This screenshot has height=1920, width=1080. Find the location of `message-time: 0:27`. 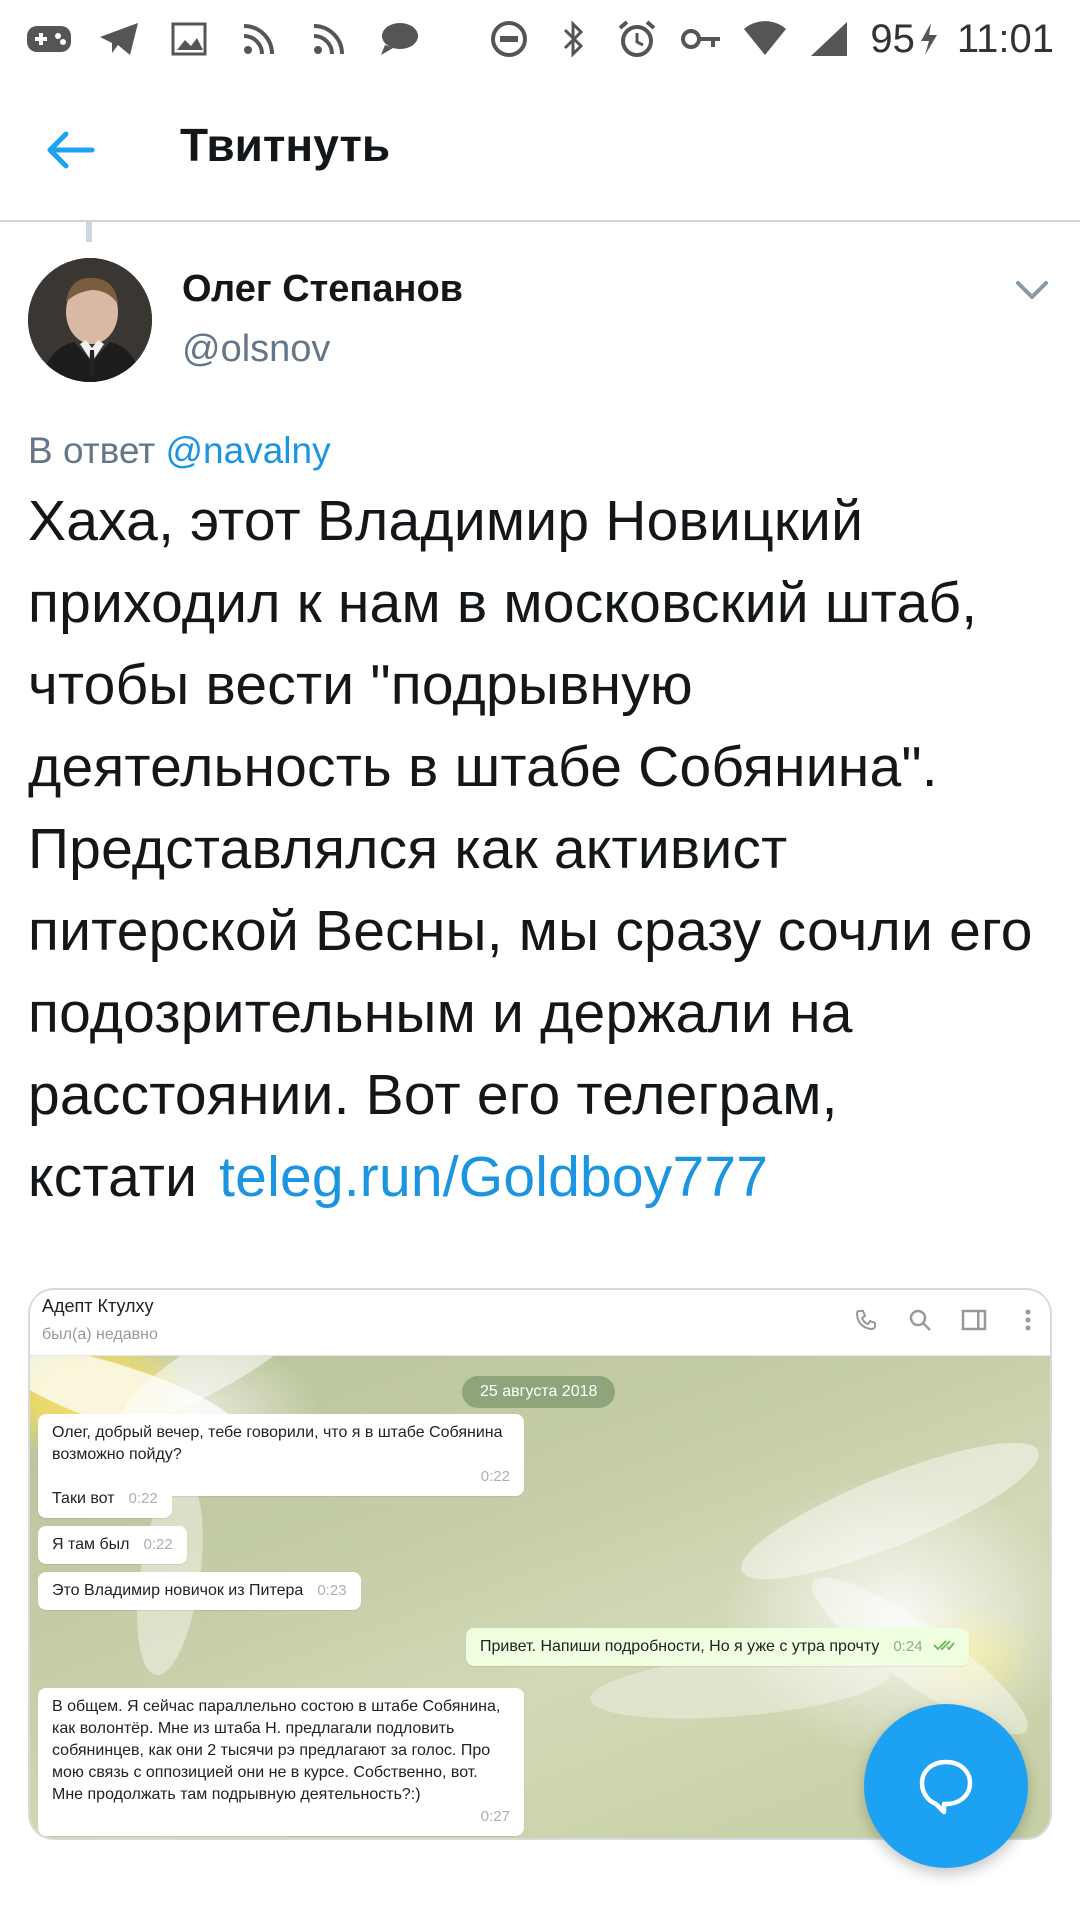

message-time: 0:27 is located at coordinates (495, 1816).